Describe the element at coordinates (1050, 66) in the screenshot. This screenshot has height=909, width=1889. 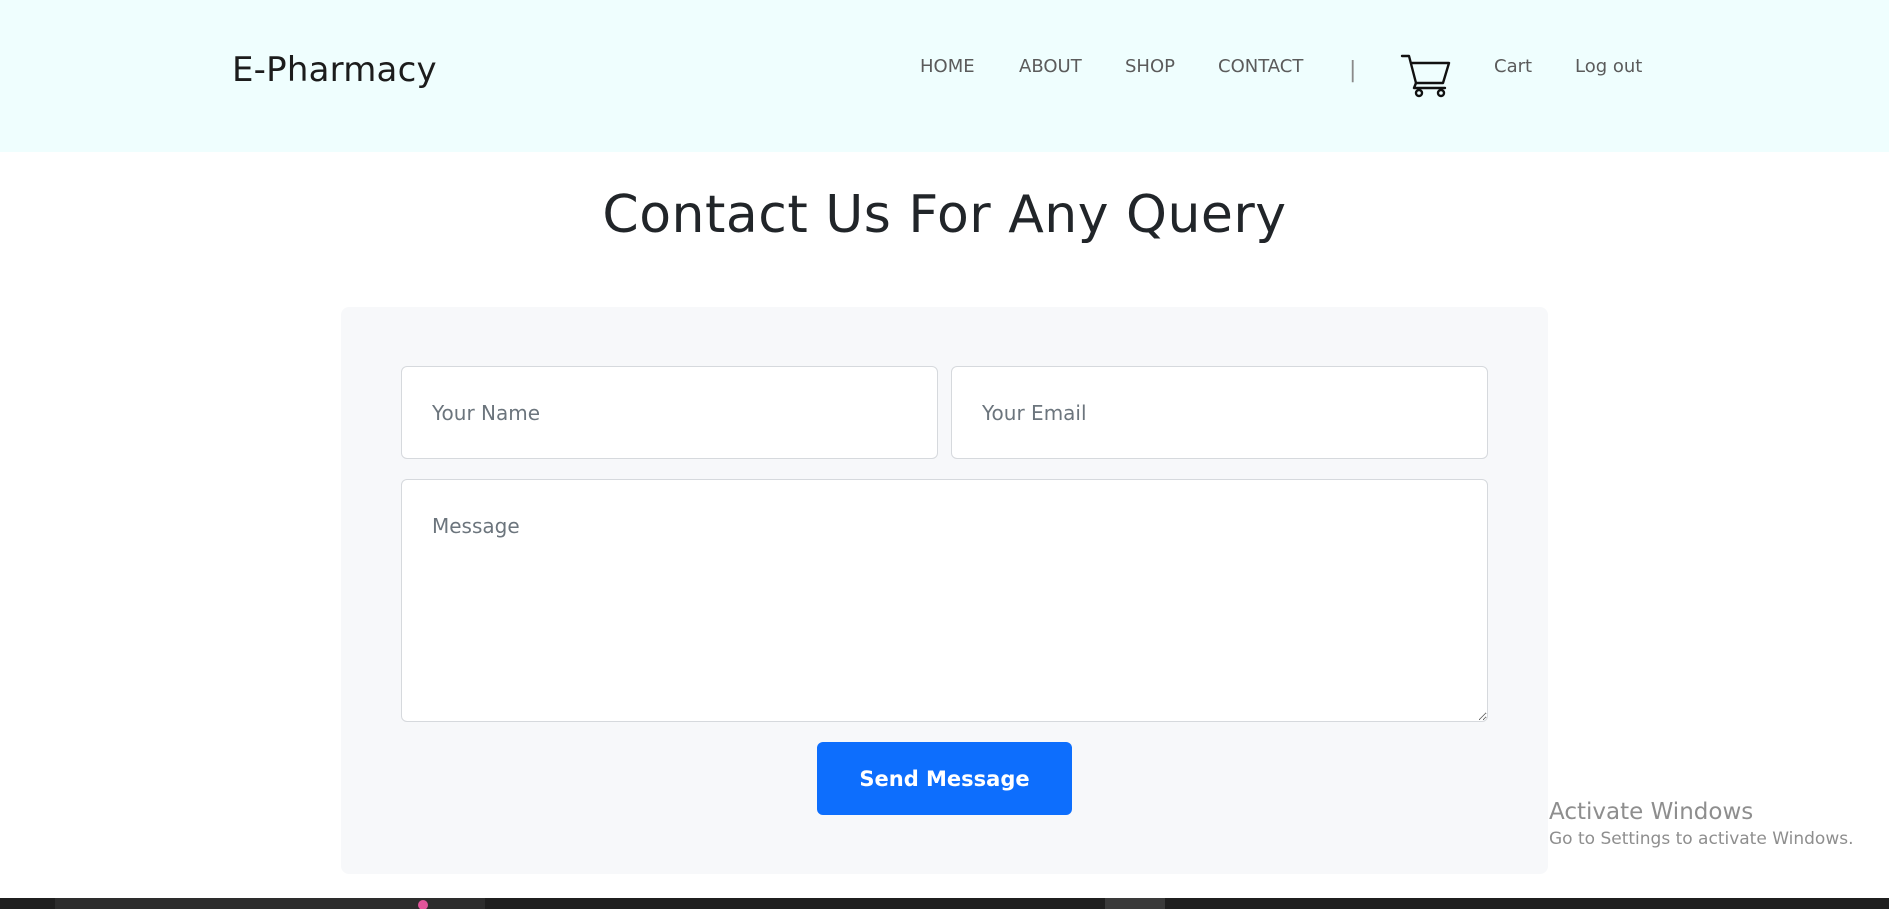
I see `nav-about: ABOUT` at that location.